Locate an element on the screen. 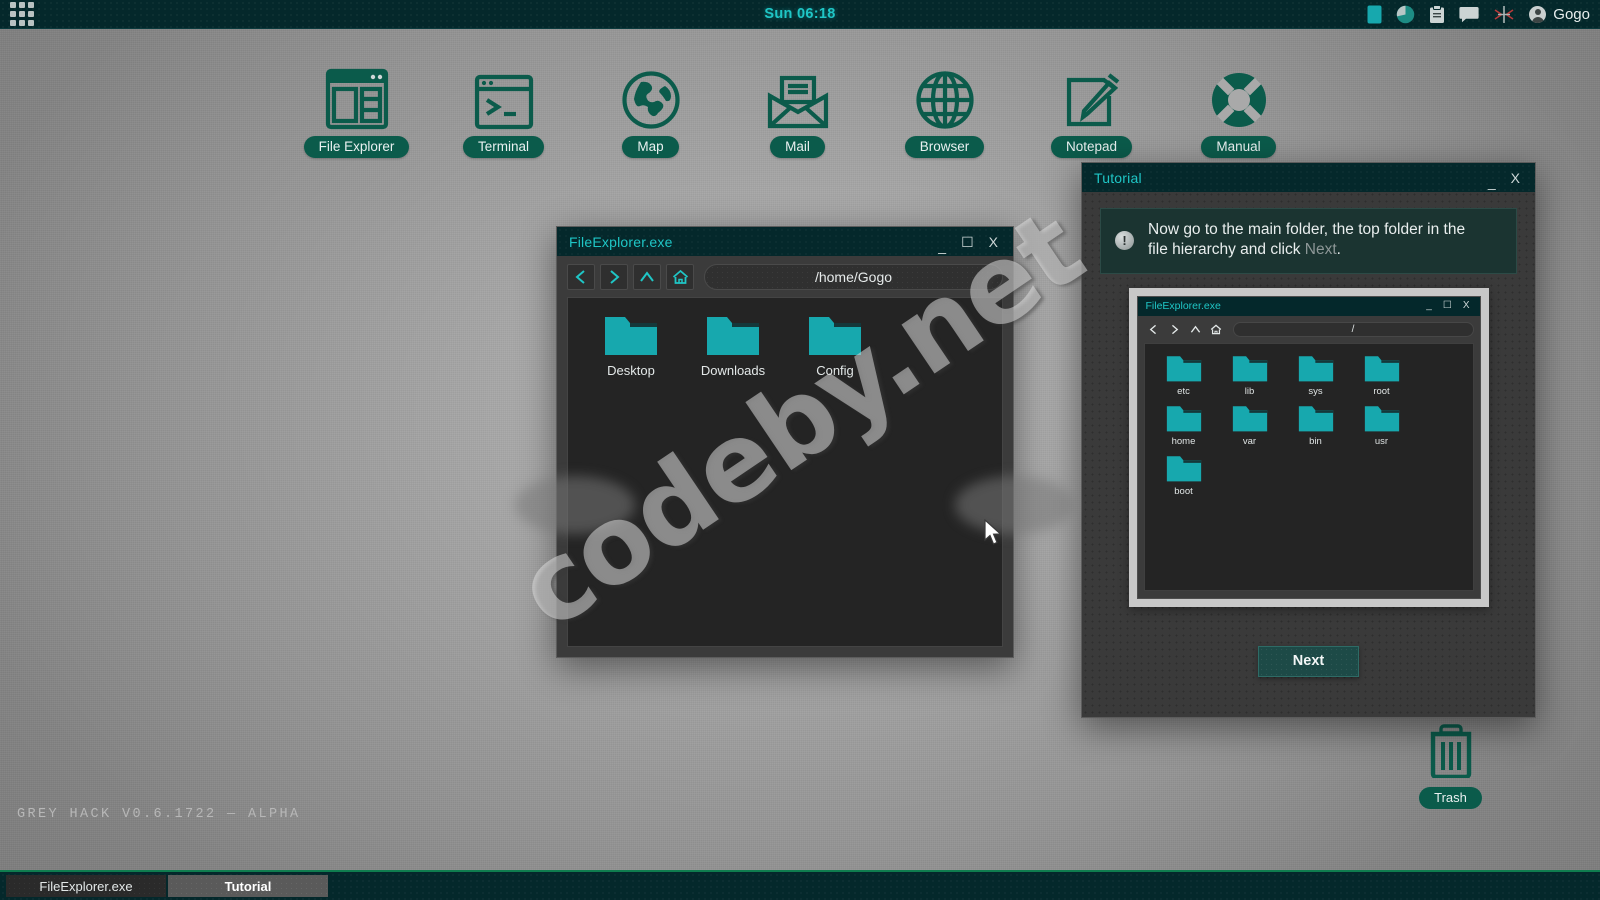 The width and height of the screenshot is (1600, 900). tutorial-message-period: . is located at coordinates (1338, 250).